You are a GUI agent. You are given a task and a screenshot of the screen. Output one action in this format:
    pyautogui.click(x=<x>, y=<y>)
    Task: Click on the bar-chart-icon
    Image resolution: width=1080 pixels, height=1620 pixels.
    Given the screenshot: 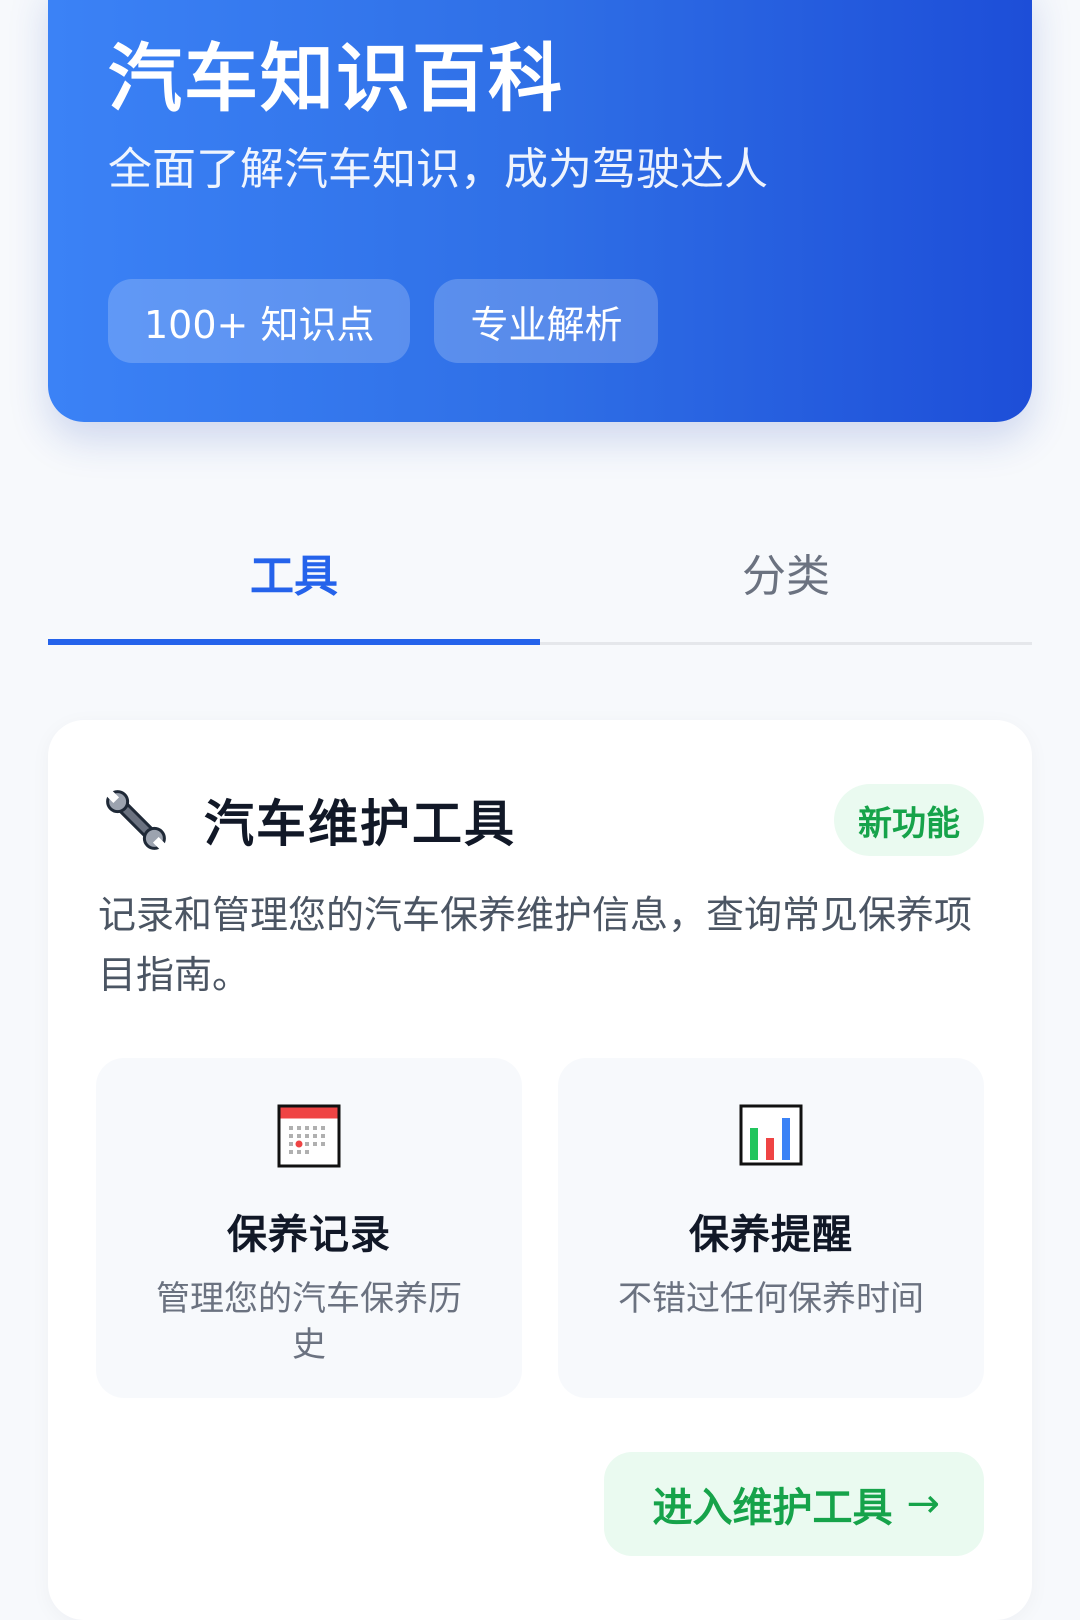 What is the action you would take?
    pyautogui.click(x=771, y=1135)
    